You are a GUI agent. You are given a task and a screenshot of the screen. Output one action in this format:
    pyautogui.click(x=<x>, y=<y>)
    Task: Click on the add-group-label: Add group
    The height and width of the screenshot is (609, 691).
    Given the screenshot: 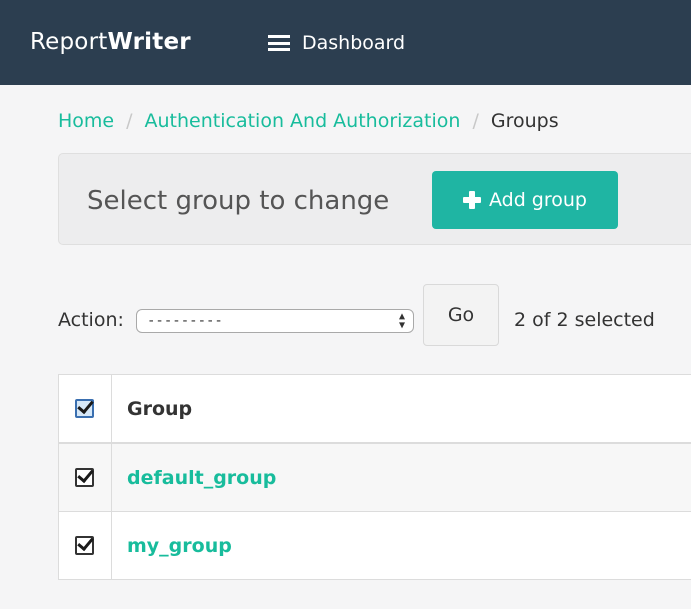 What is the action you would take?
    pyautogui.click(x=537, y=200)
    